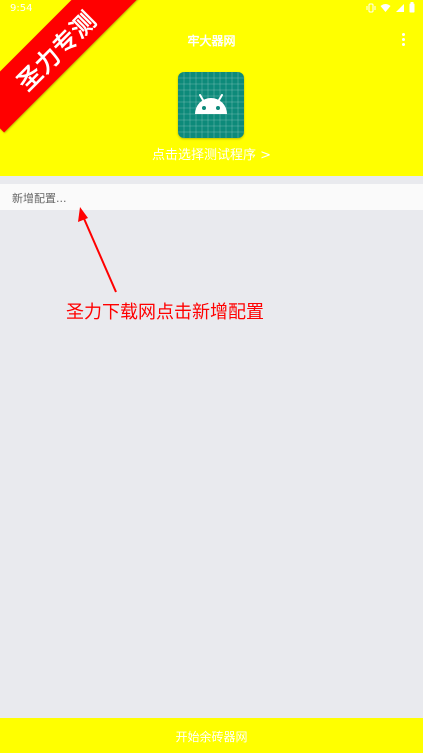 Image resolution: width=423 pixels, height=753 pixels. Describe the element at coordinates (412, 9) in the screenshot. I see `battery-icon` at that location.